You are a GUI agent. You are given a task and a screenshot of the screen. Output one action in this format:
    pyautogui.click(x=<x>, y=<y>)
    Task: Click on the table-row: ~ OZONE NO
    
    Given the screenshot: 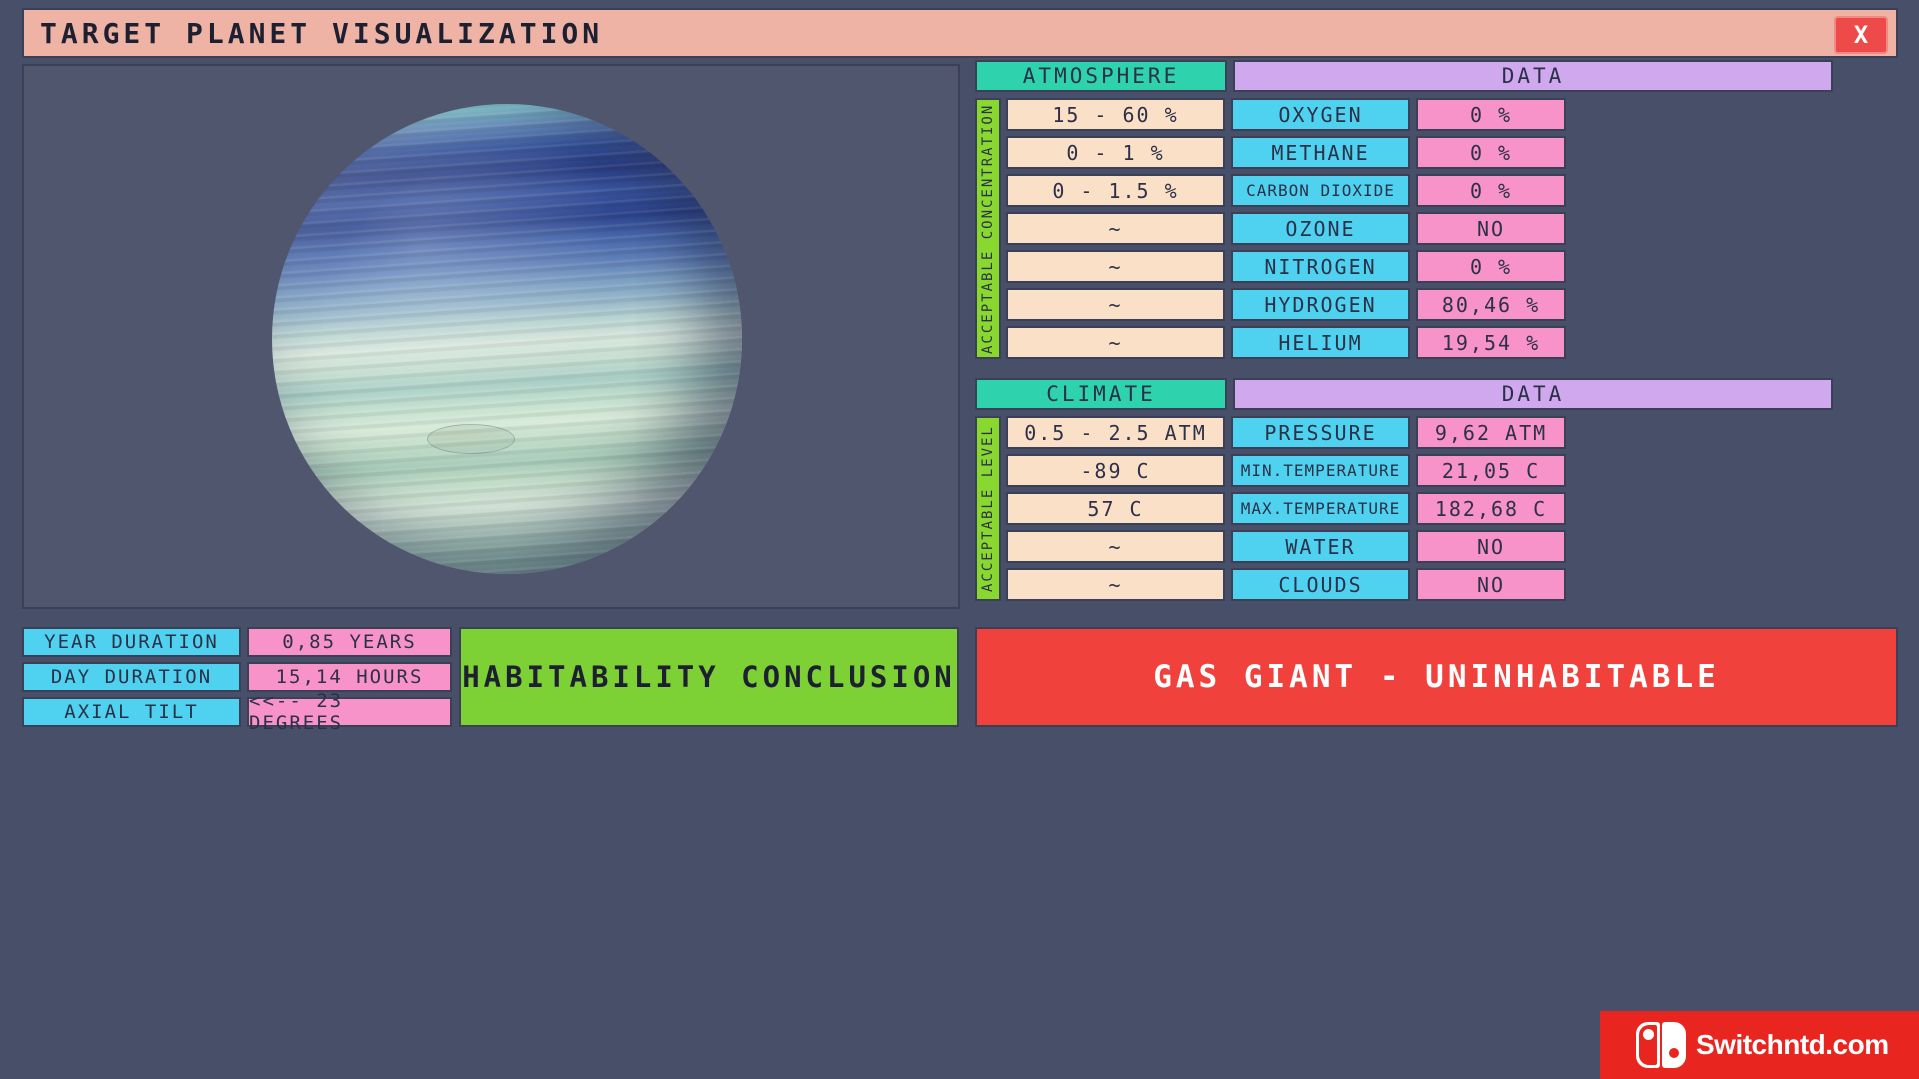 What is the action you would take?
    pyautogui.click(x=1419, y=228)
    